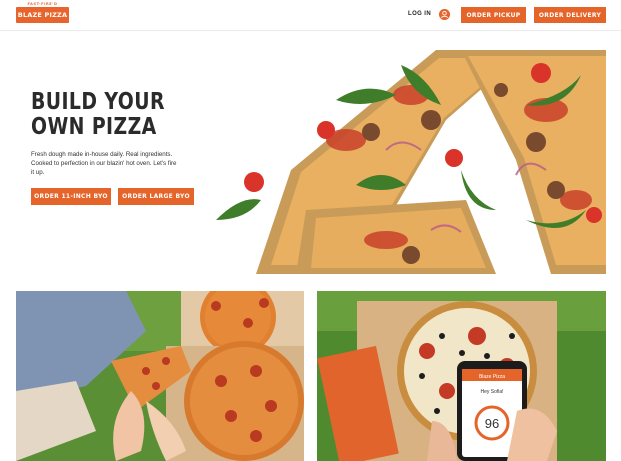 Image resolution: width=621 pixels, height=461 pixels. What do you see at coordinates (71, 196) in the screenshot?
I see `order-11-inch-byo-button: ORDER 11-INCH BYO` at bounding box center [71, 196].